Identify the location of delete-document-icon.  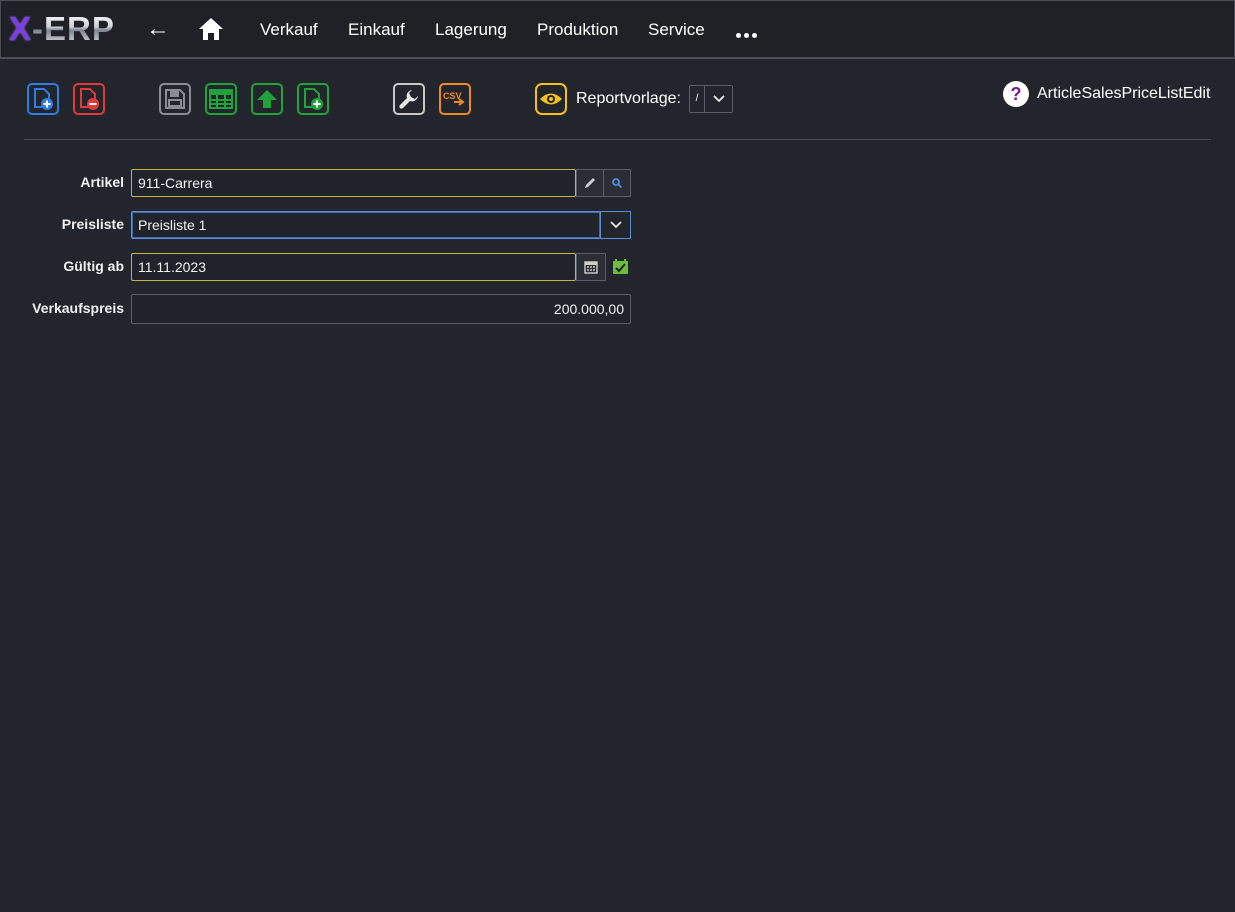
(89, 99).